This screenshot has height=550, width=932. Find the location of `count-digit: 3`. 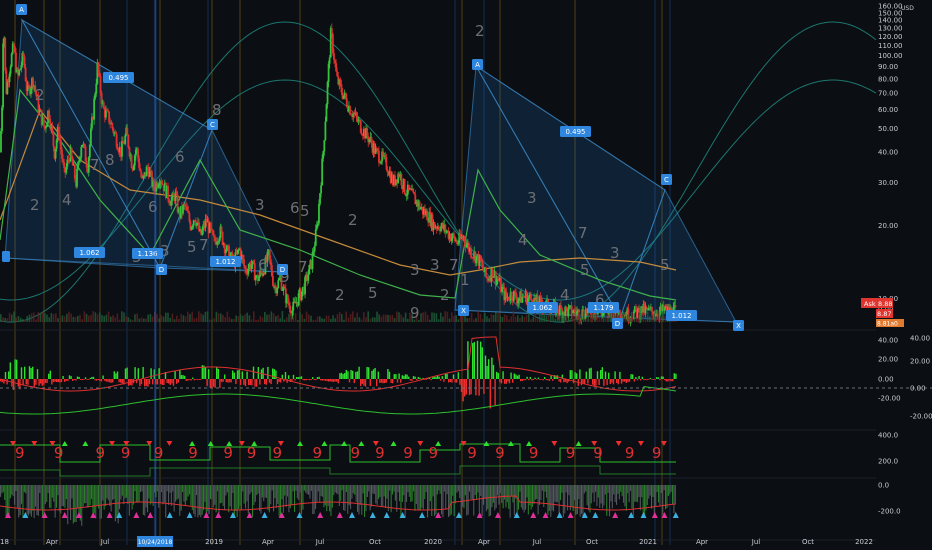

count-digit: 3 is located at coordinates (532, 198).